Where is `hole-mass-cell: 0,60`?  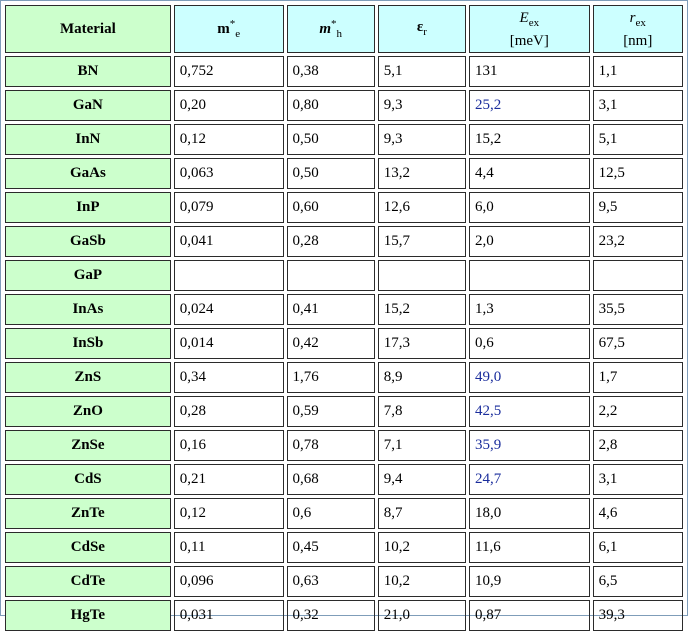
hole-mass-cell: 0,60 is located at coordinates (330, 207).